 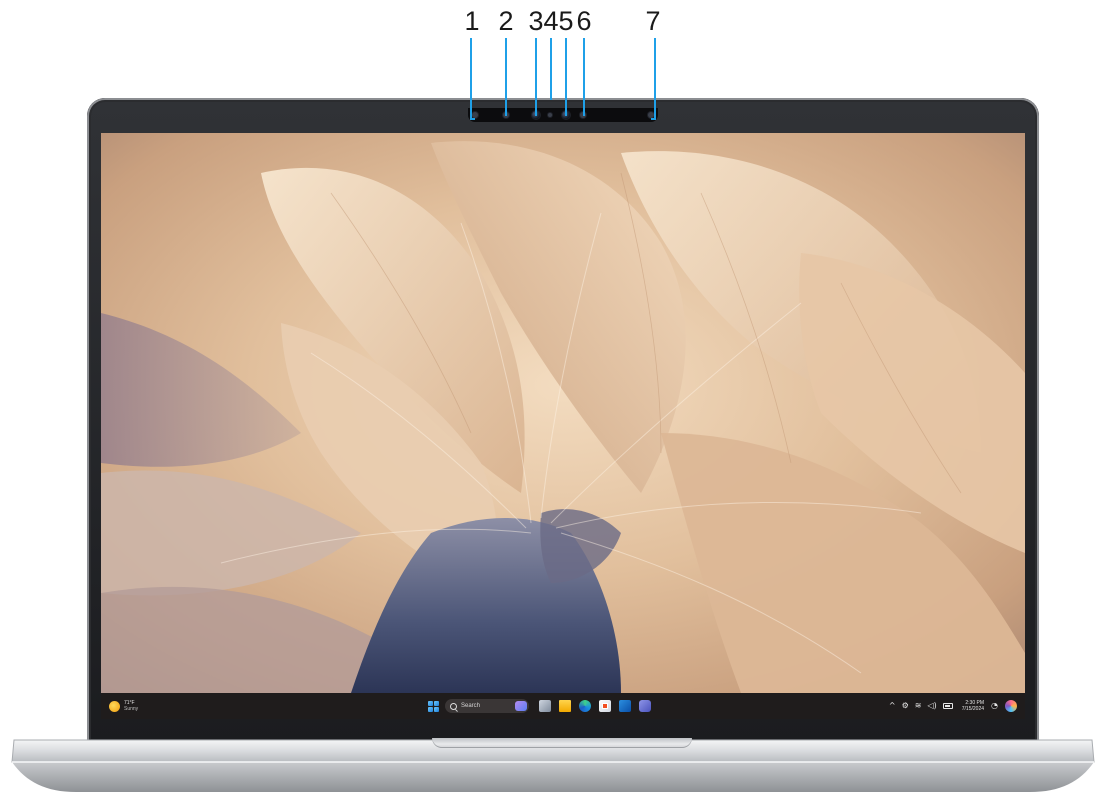 I want to click on task-view-icon, so click(x=545, y=706).